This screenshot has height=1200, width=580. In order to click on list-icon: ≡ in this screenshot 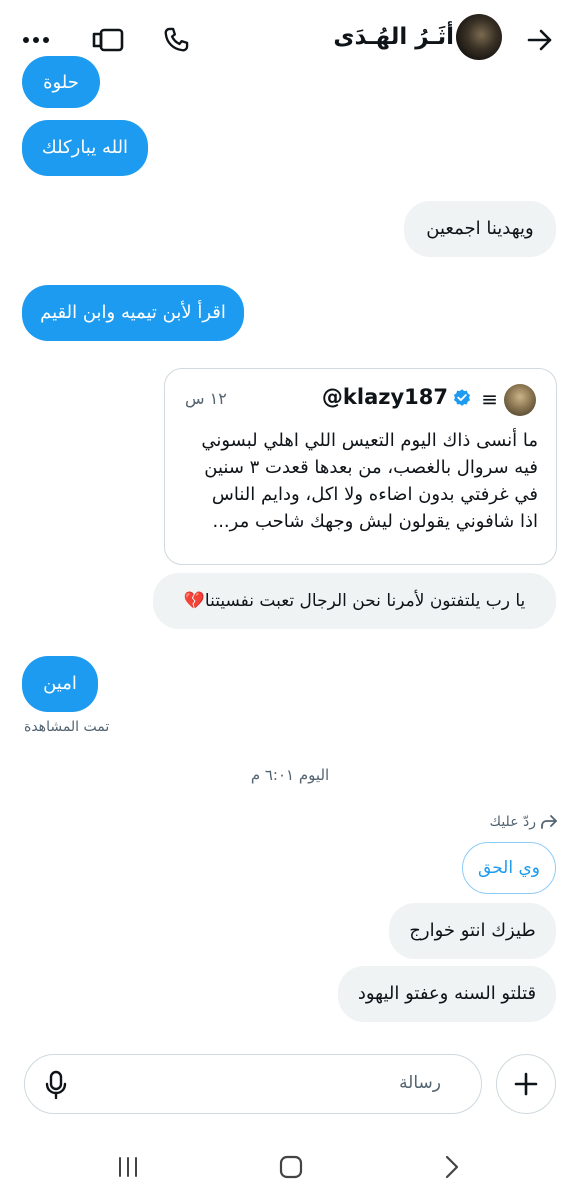, I will do `click(489, 399)`.